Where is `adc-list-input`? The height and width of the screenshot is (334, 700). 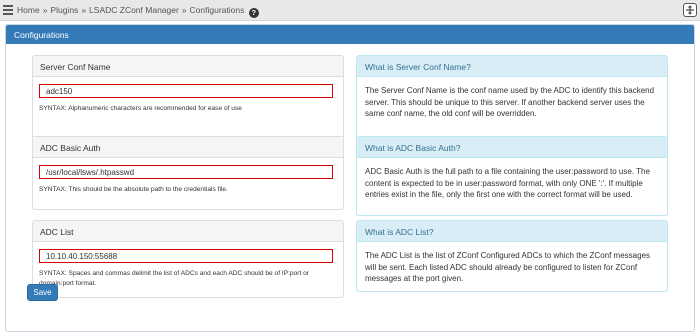 adc-list-input is located at coordinates (186, 256).